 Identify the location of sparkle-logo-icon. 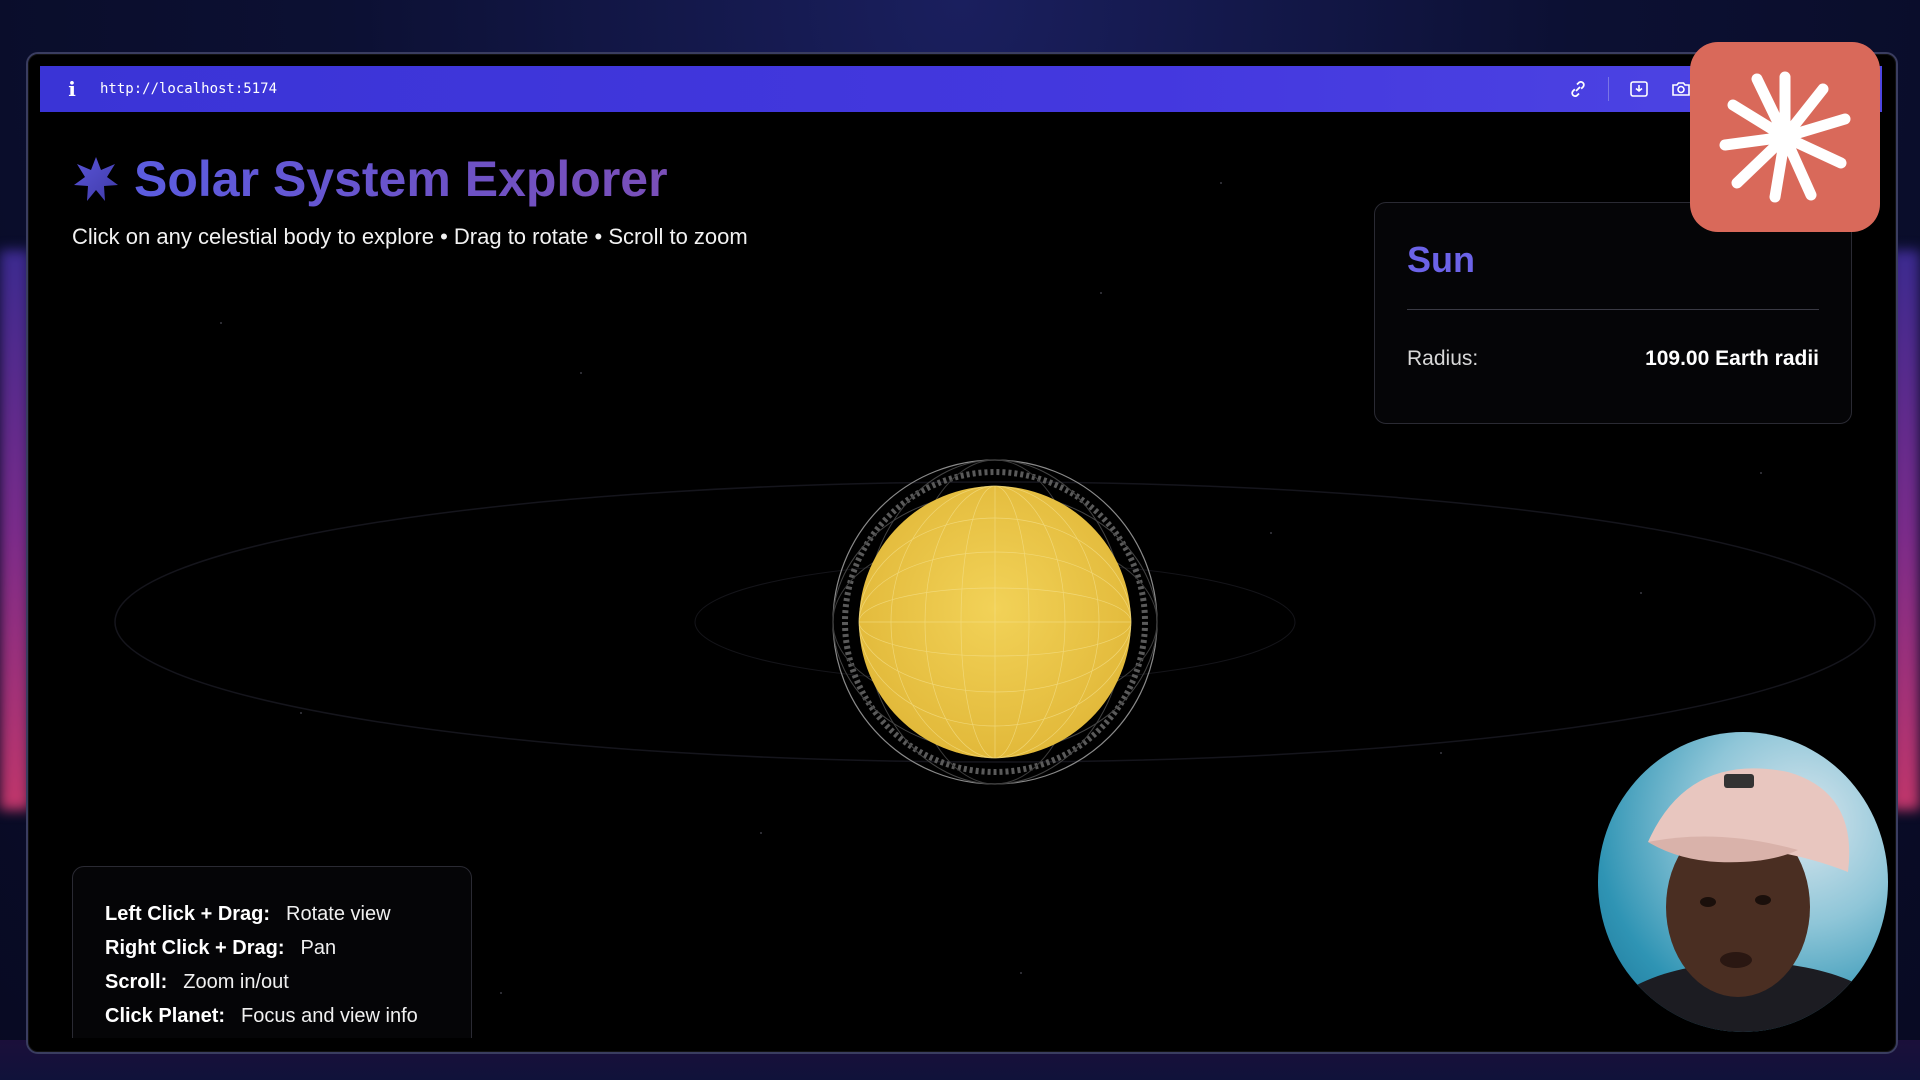
(1785, 137).